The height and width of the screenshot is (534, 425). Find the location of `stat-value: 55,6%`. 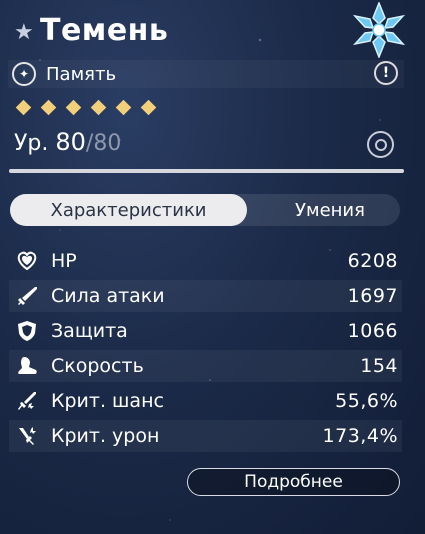

stat-value: 55,6% is located at coordinates (366, 401).